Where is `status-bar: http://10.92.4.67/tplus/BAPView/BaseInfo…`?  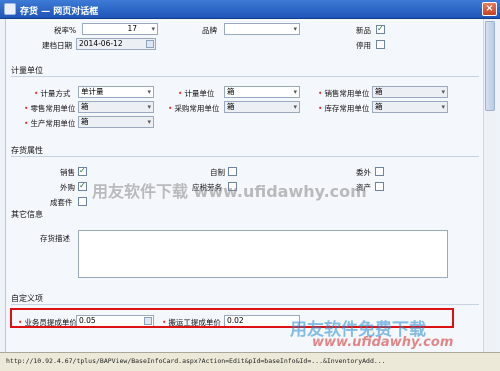 status-bar: http://10.92.4.67/tplus/BAPView/BaseInfo… is located at coordinates (250, 361).